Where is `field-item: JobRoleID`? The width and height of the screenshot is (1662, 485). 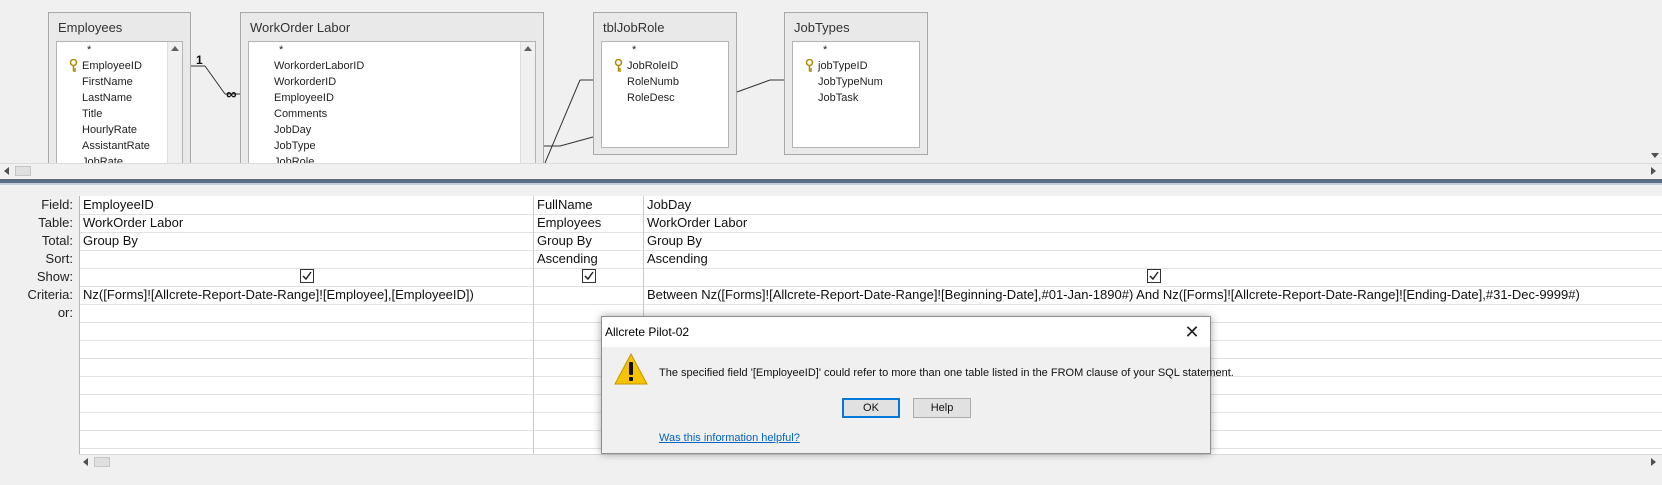
field-item: JobRoleID is located at coordinates (665, 66).